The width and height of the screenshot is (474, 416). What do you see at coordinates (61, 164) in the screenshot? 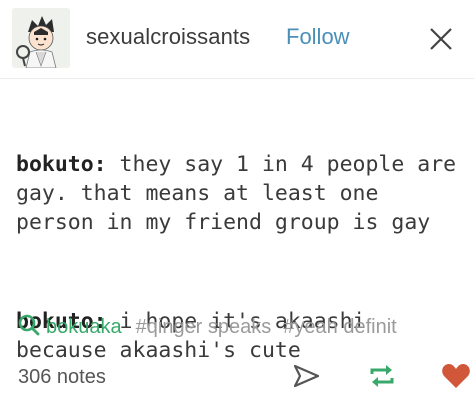
I see `speaker-label: bokuto:` at bounding box center [61, 164].